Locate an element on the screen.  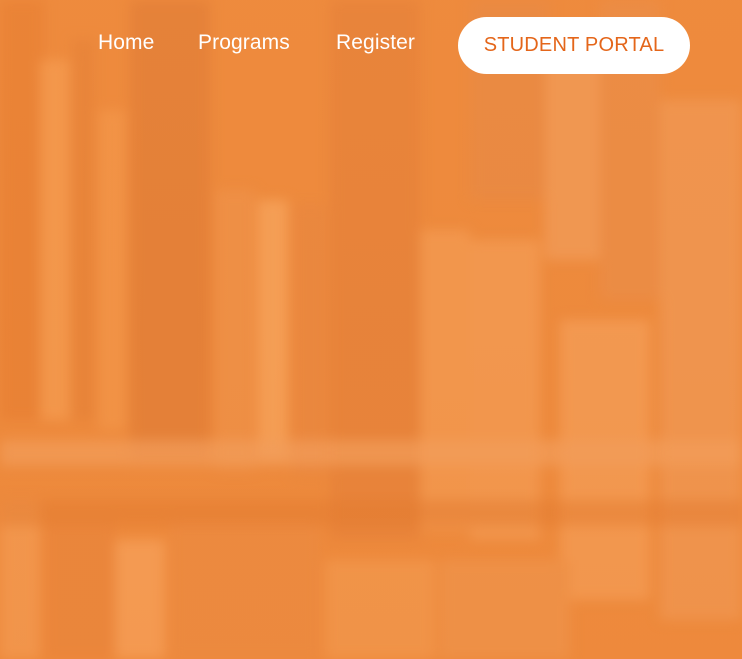
nav-link-programs: Programs is located at coordinates (244, 43).